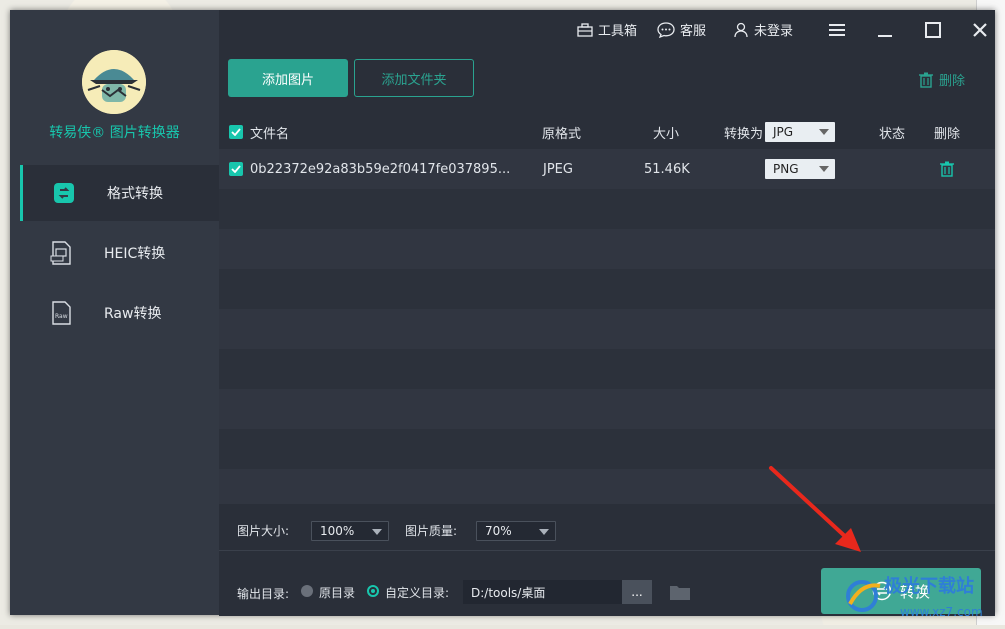 The width and height of the screenshot is (1005, 629). What do you see at coordinates (114, 133) in the screenshot?
I see `app-title: 转易侠® 图片转换器` at bounding box center [114, 133].